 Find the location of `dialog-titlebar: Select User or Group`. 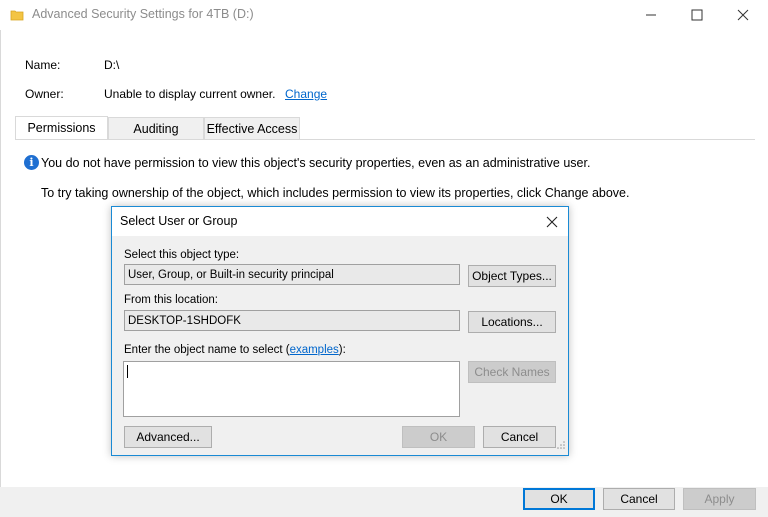

dialog-titlebar: Select User or Group is located at coordinates (340, 221).